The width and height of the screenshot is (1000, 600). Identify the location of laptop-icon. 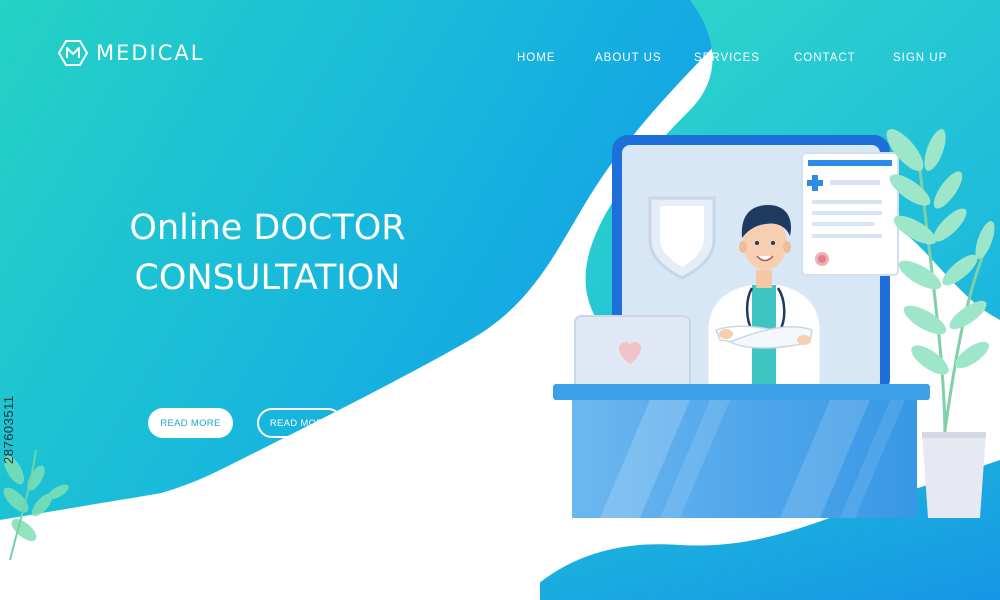
(632, 352).